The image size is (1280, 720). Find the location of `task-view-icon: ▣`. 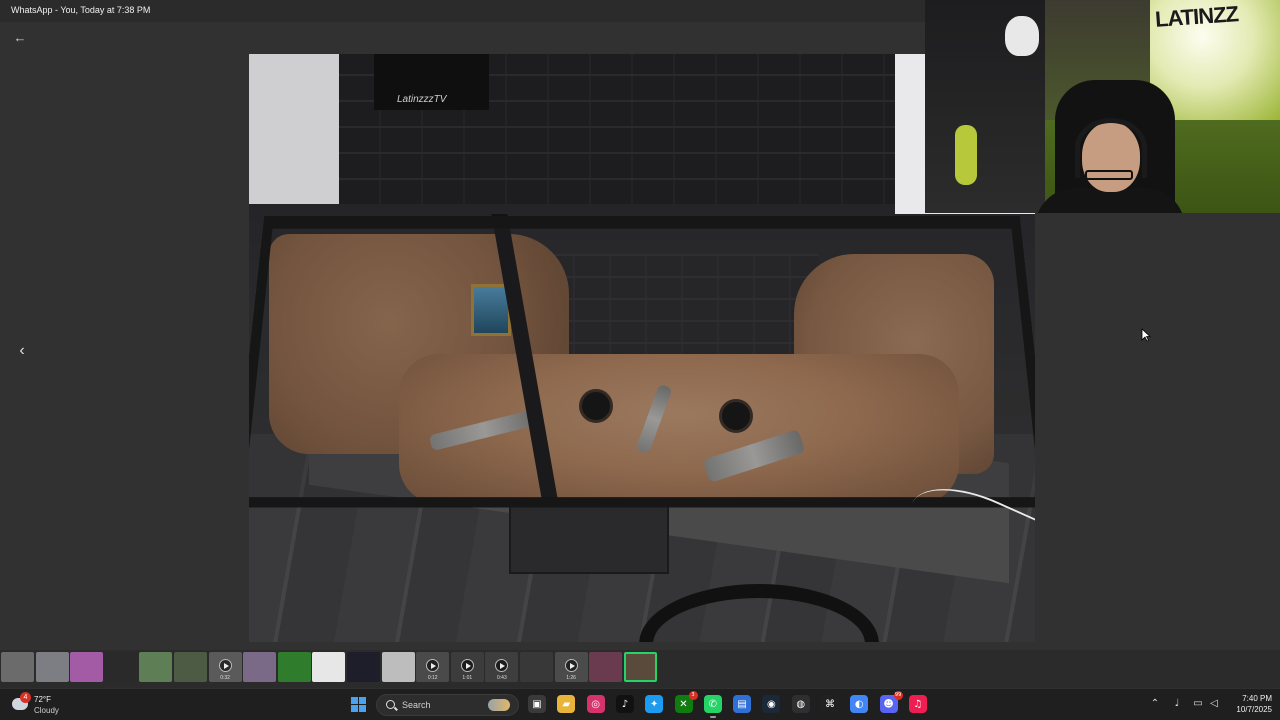

task-view-icon: ▣ is located at coordinates (537, 704).